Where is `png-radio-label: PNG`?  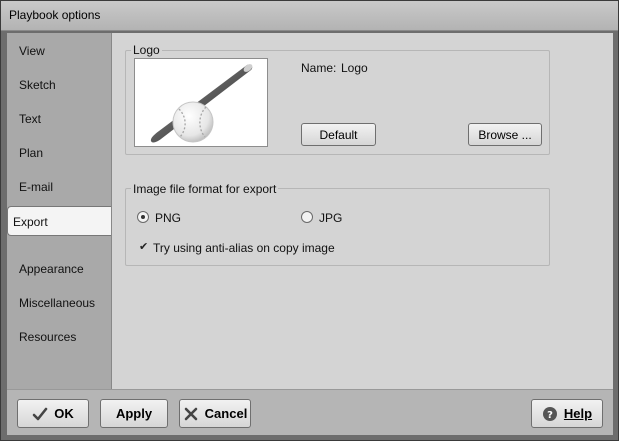
png-radio-label: PNG is located at coordinates (168, 218).